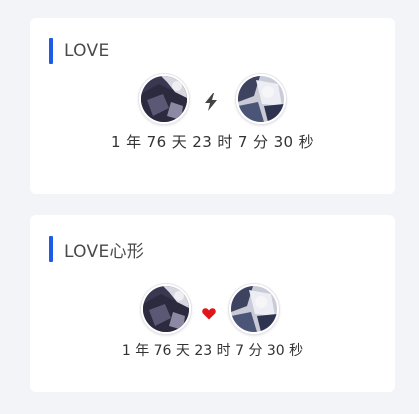 The image size is (419, 414). I want to click on card-header: LOVE心形, so click(96, 249).